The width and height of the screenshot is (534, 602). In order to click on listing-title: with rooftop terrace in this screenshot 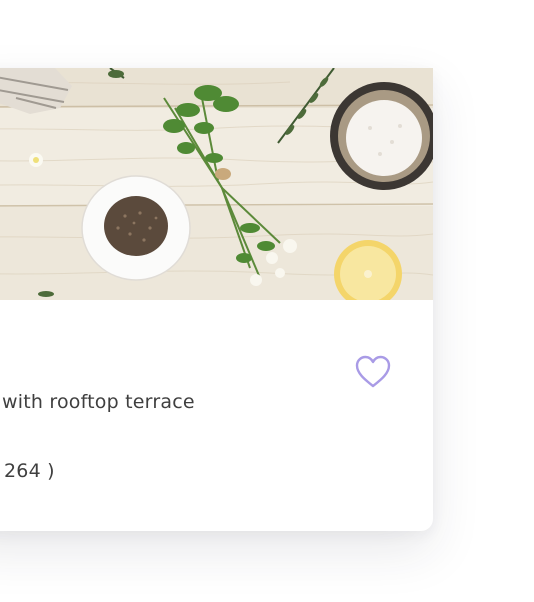, I will do `click(98, 402)`.